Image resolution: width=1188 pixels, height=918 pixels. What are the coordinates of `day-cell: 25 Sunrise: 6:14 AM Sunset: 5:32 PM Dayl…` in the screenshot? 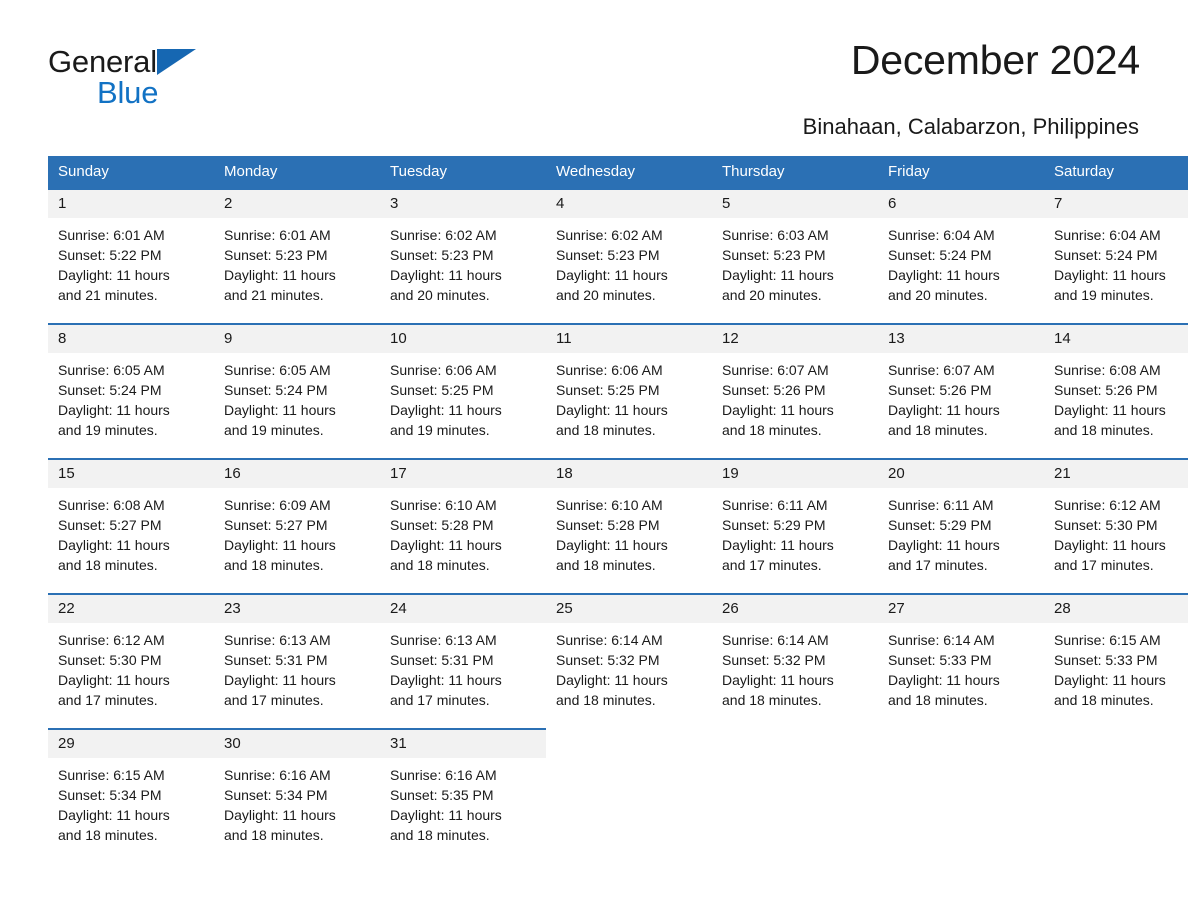 It's located at (629, 661).